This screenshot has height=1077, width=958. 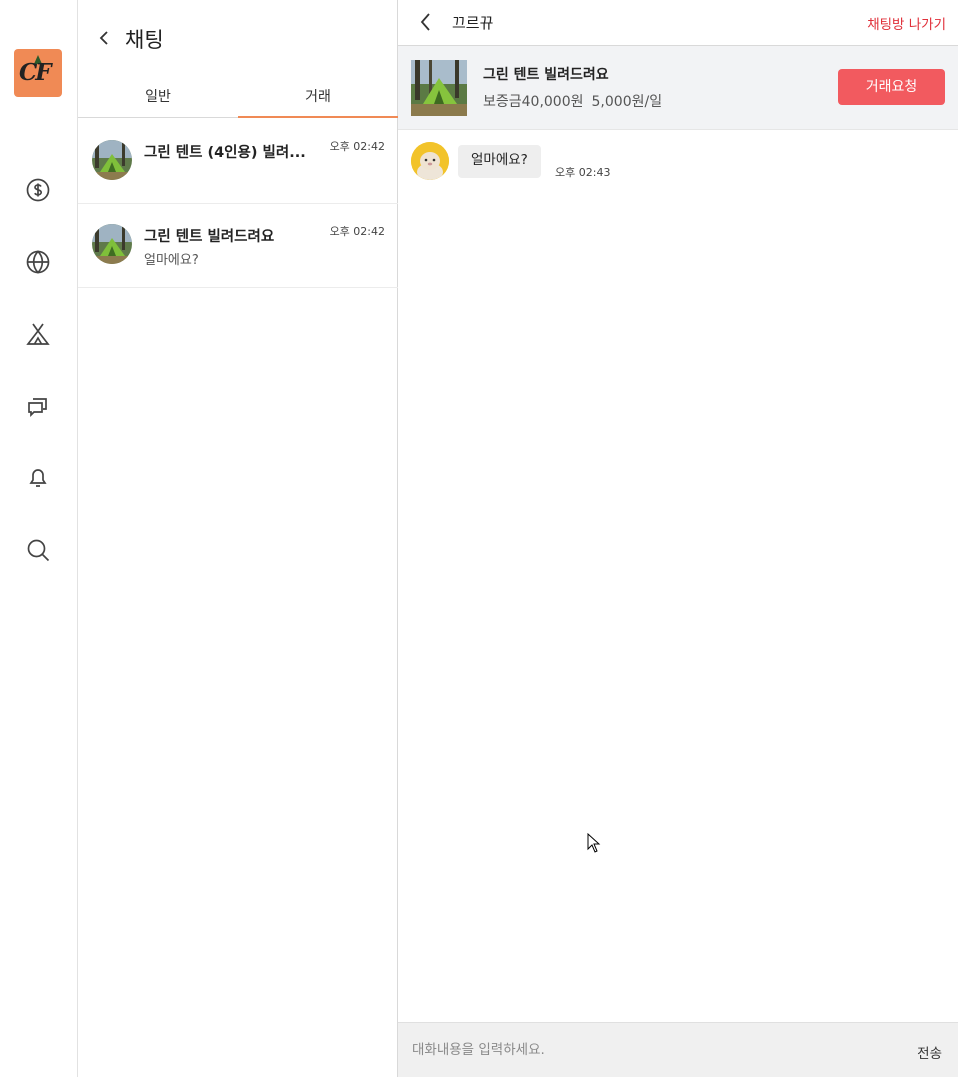 What do you see at coordinates (318, 97) in the screenshot?
I see `tab-trade: 거래` at bounding box center [318, 97].